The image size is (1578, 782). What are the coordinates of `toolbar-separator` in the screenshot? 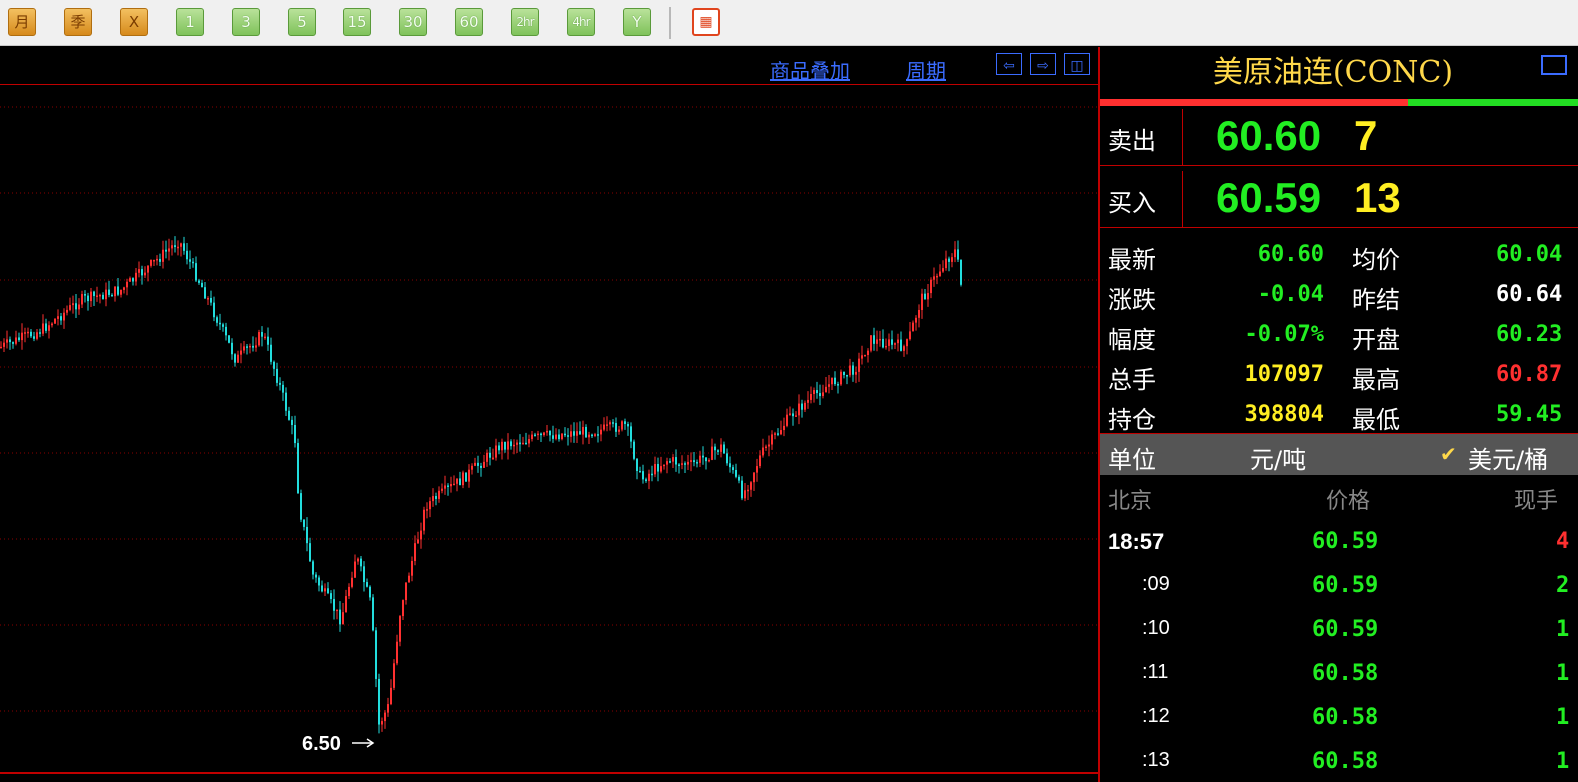 It's located at (670, 23).